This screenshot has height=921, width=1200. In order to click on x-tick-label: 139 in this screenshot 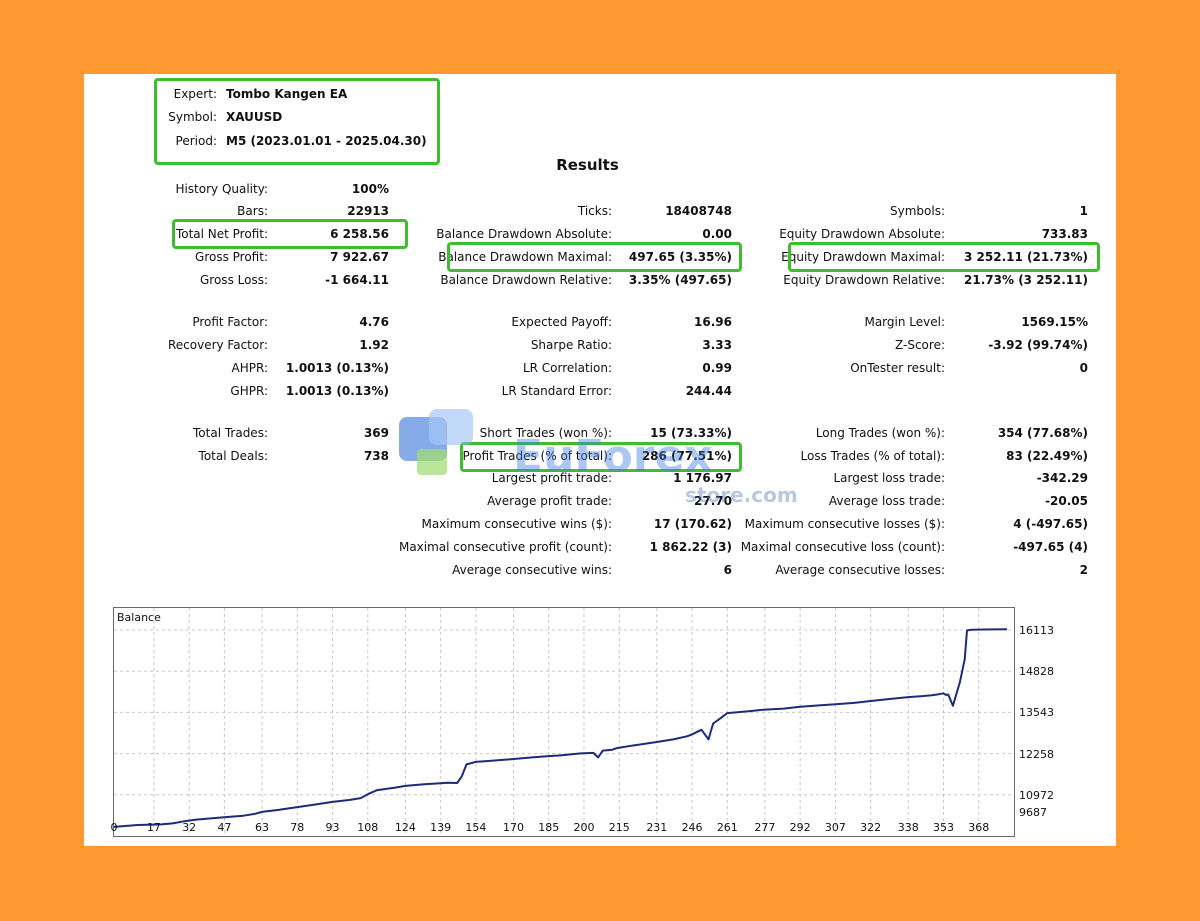, I will do `click(441, 827)`.